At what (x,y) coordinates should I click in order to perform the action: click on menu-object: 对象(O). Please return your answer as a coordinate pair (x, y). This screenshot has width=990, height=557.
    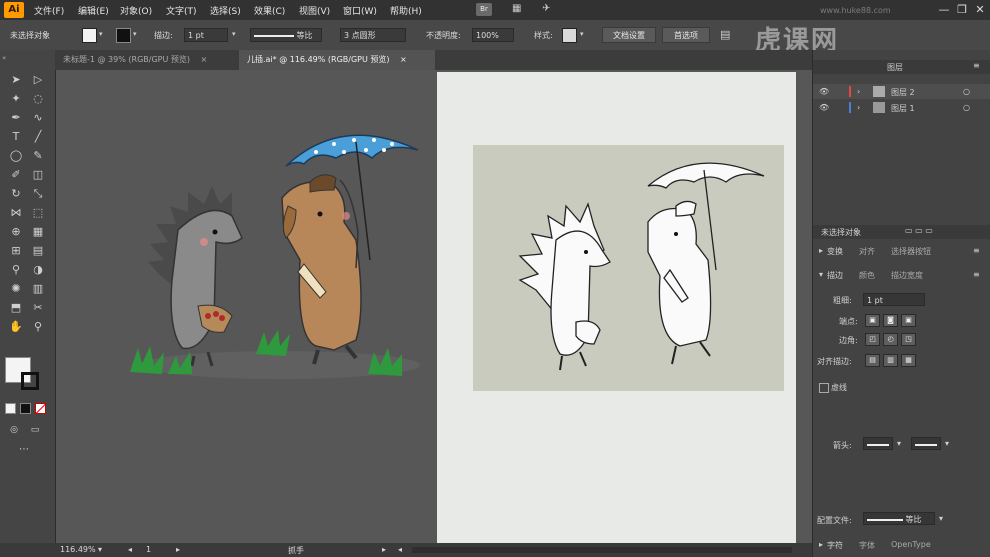
    Looking at the image, I should click on (136, 10).